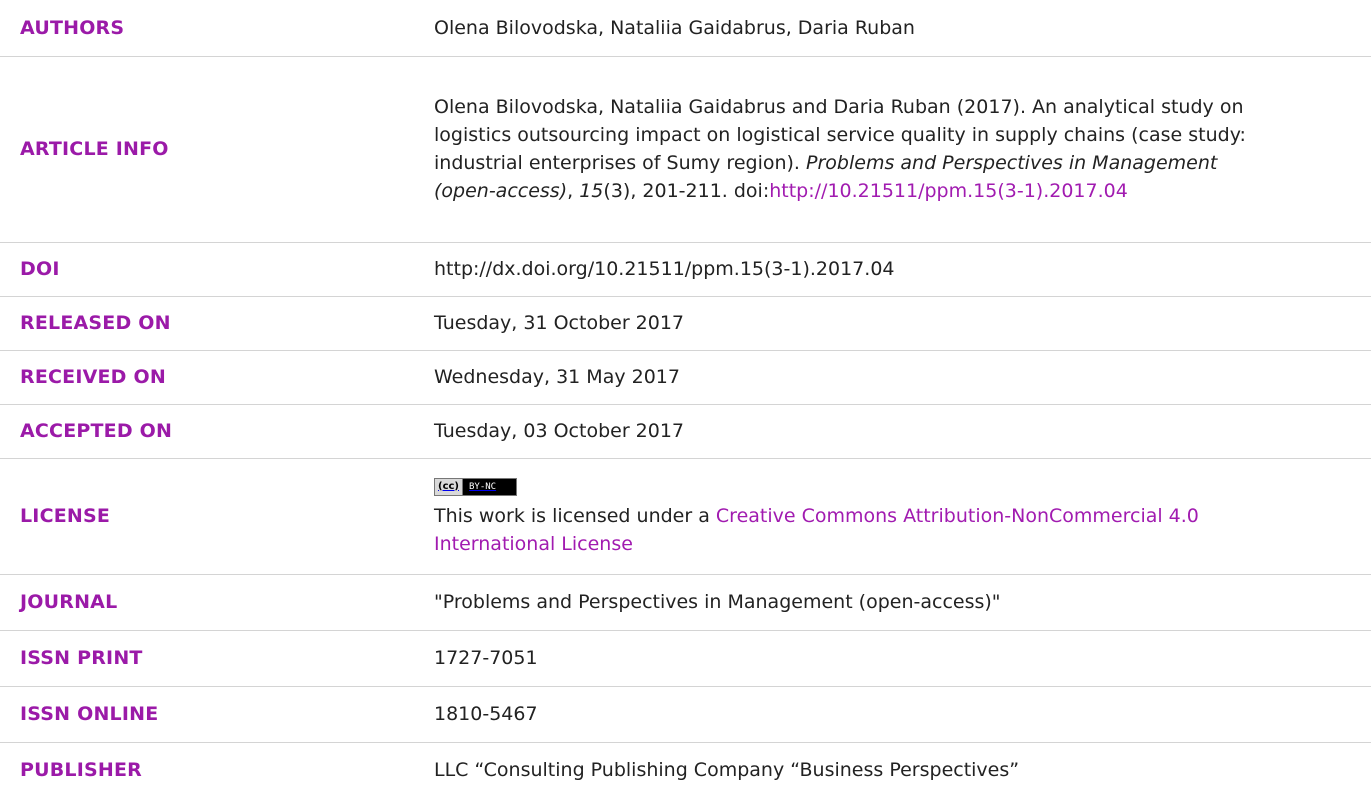  Describe the element at coordinates (902, 714) in the screenshot. I see `issn-online-value: 1810-5467` at that location.